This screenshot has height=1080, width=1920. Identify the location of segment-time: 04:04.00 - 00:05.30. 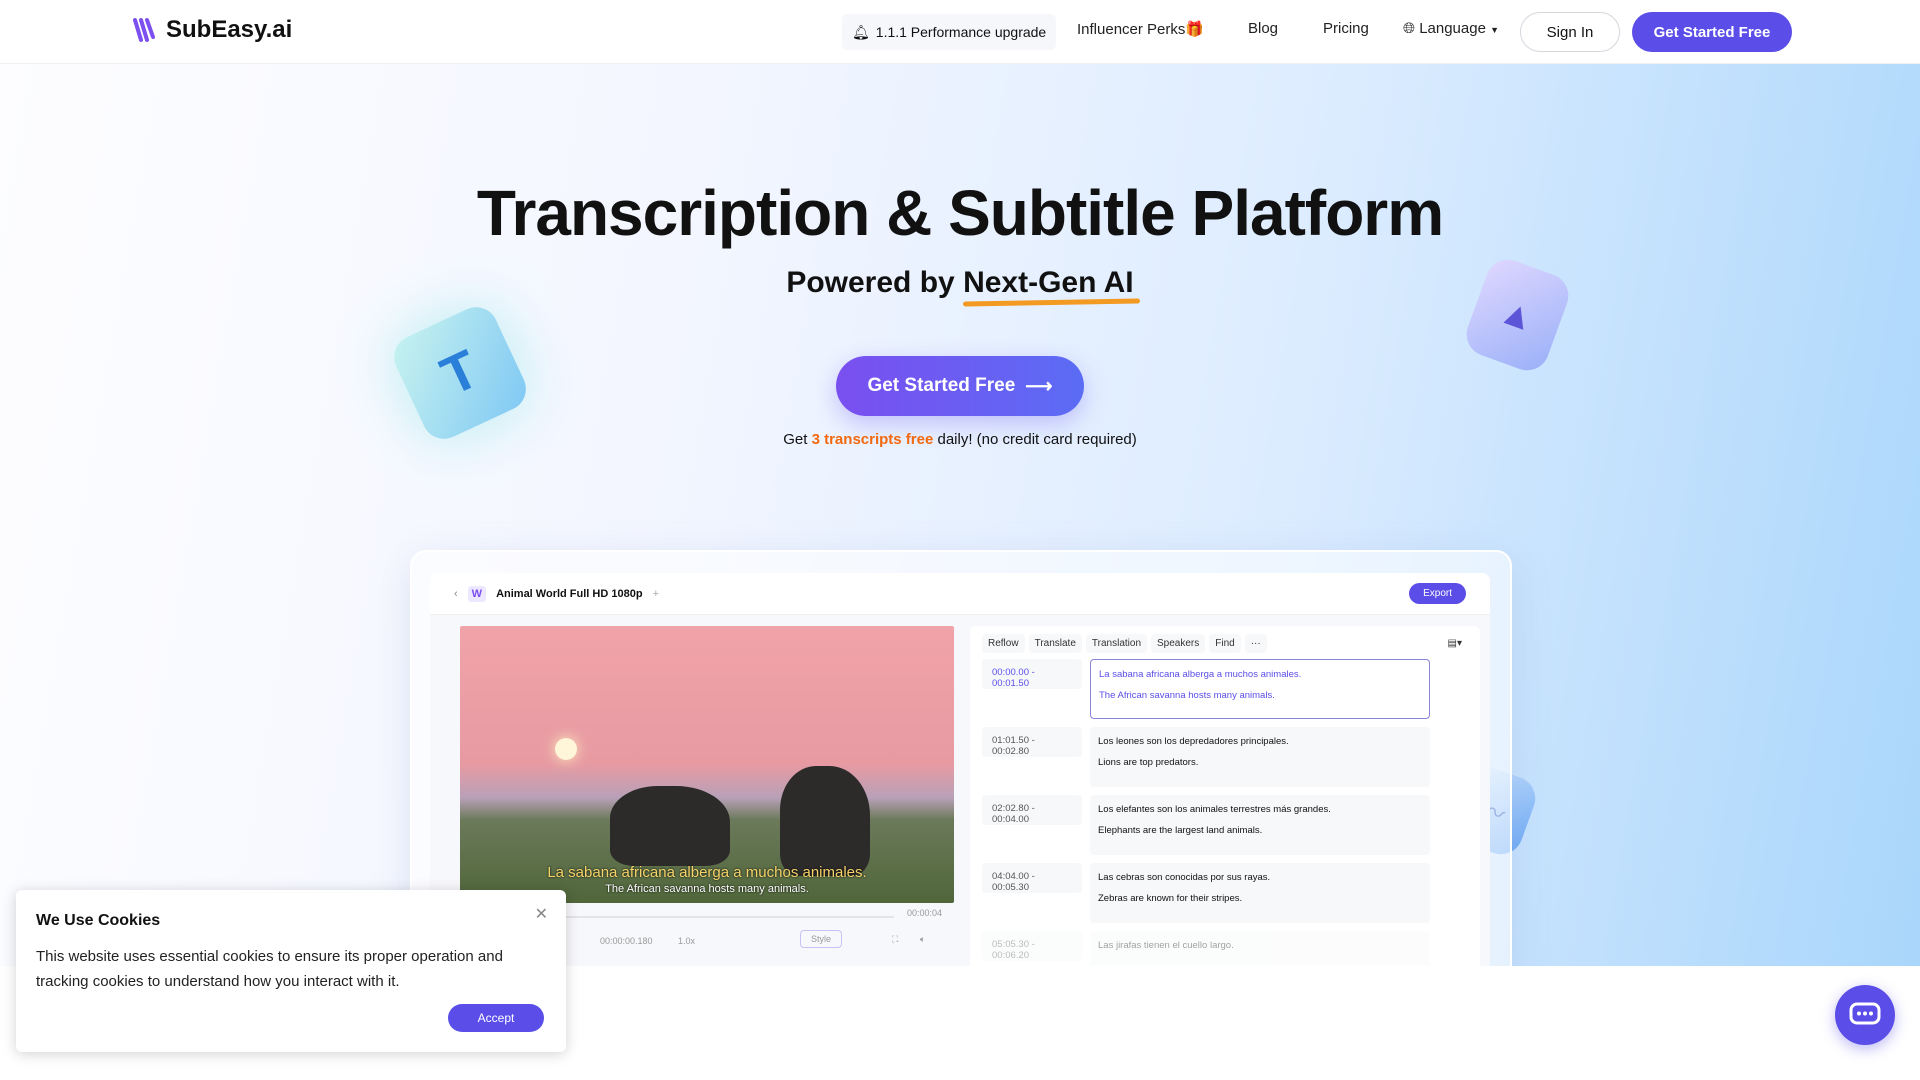
(1032, 878).